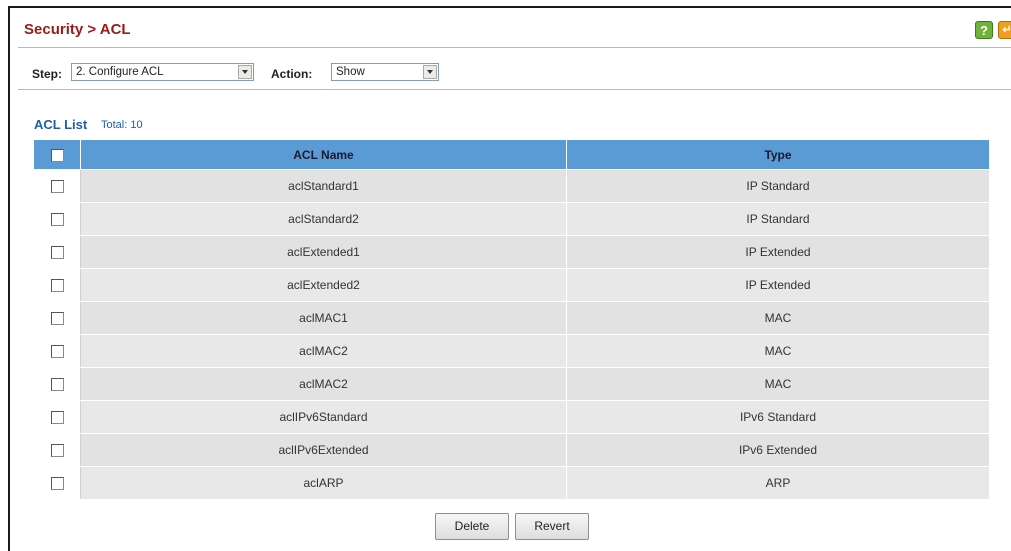  I want to click on column-header-acl-name: ACL Name, so click(323, 154).